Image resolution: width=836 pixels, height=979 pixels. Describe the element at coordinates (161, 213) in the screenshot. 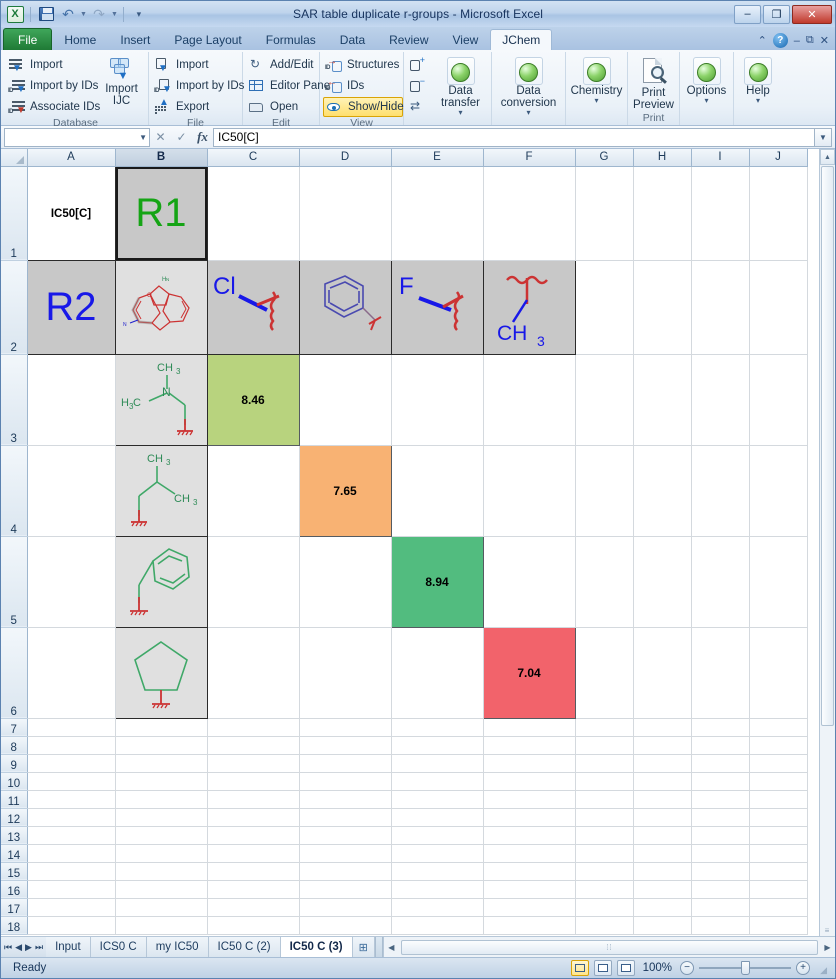

I see `cell-B1: R1` at that location.